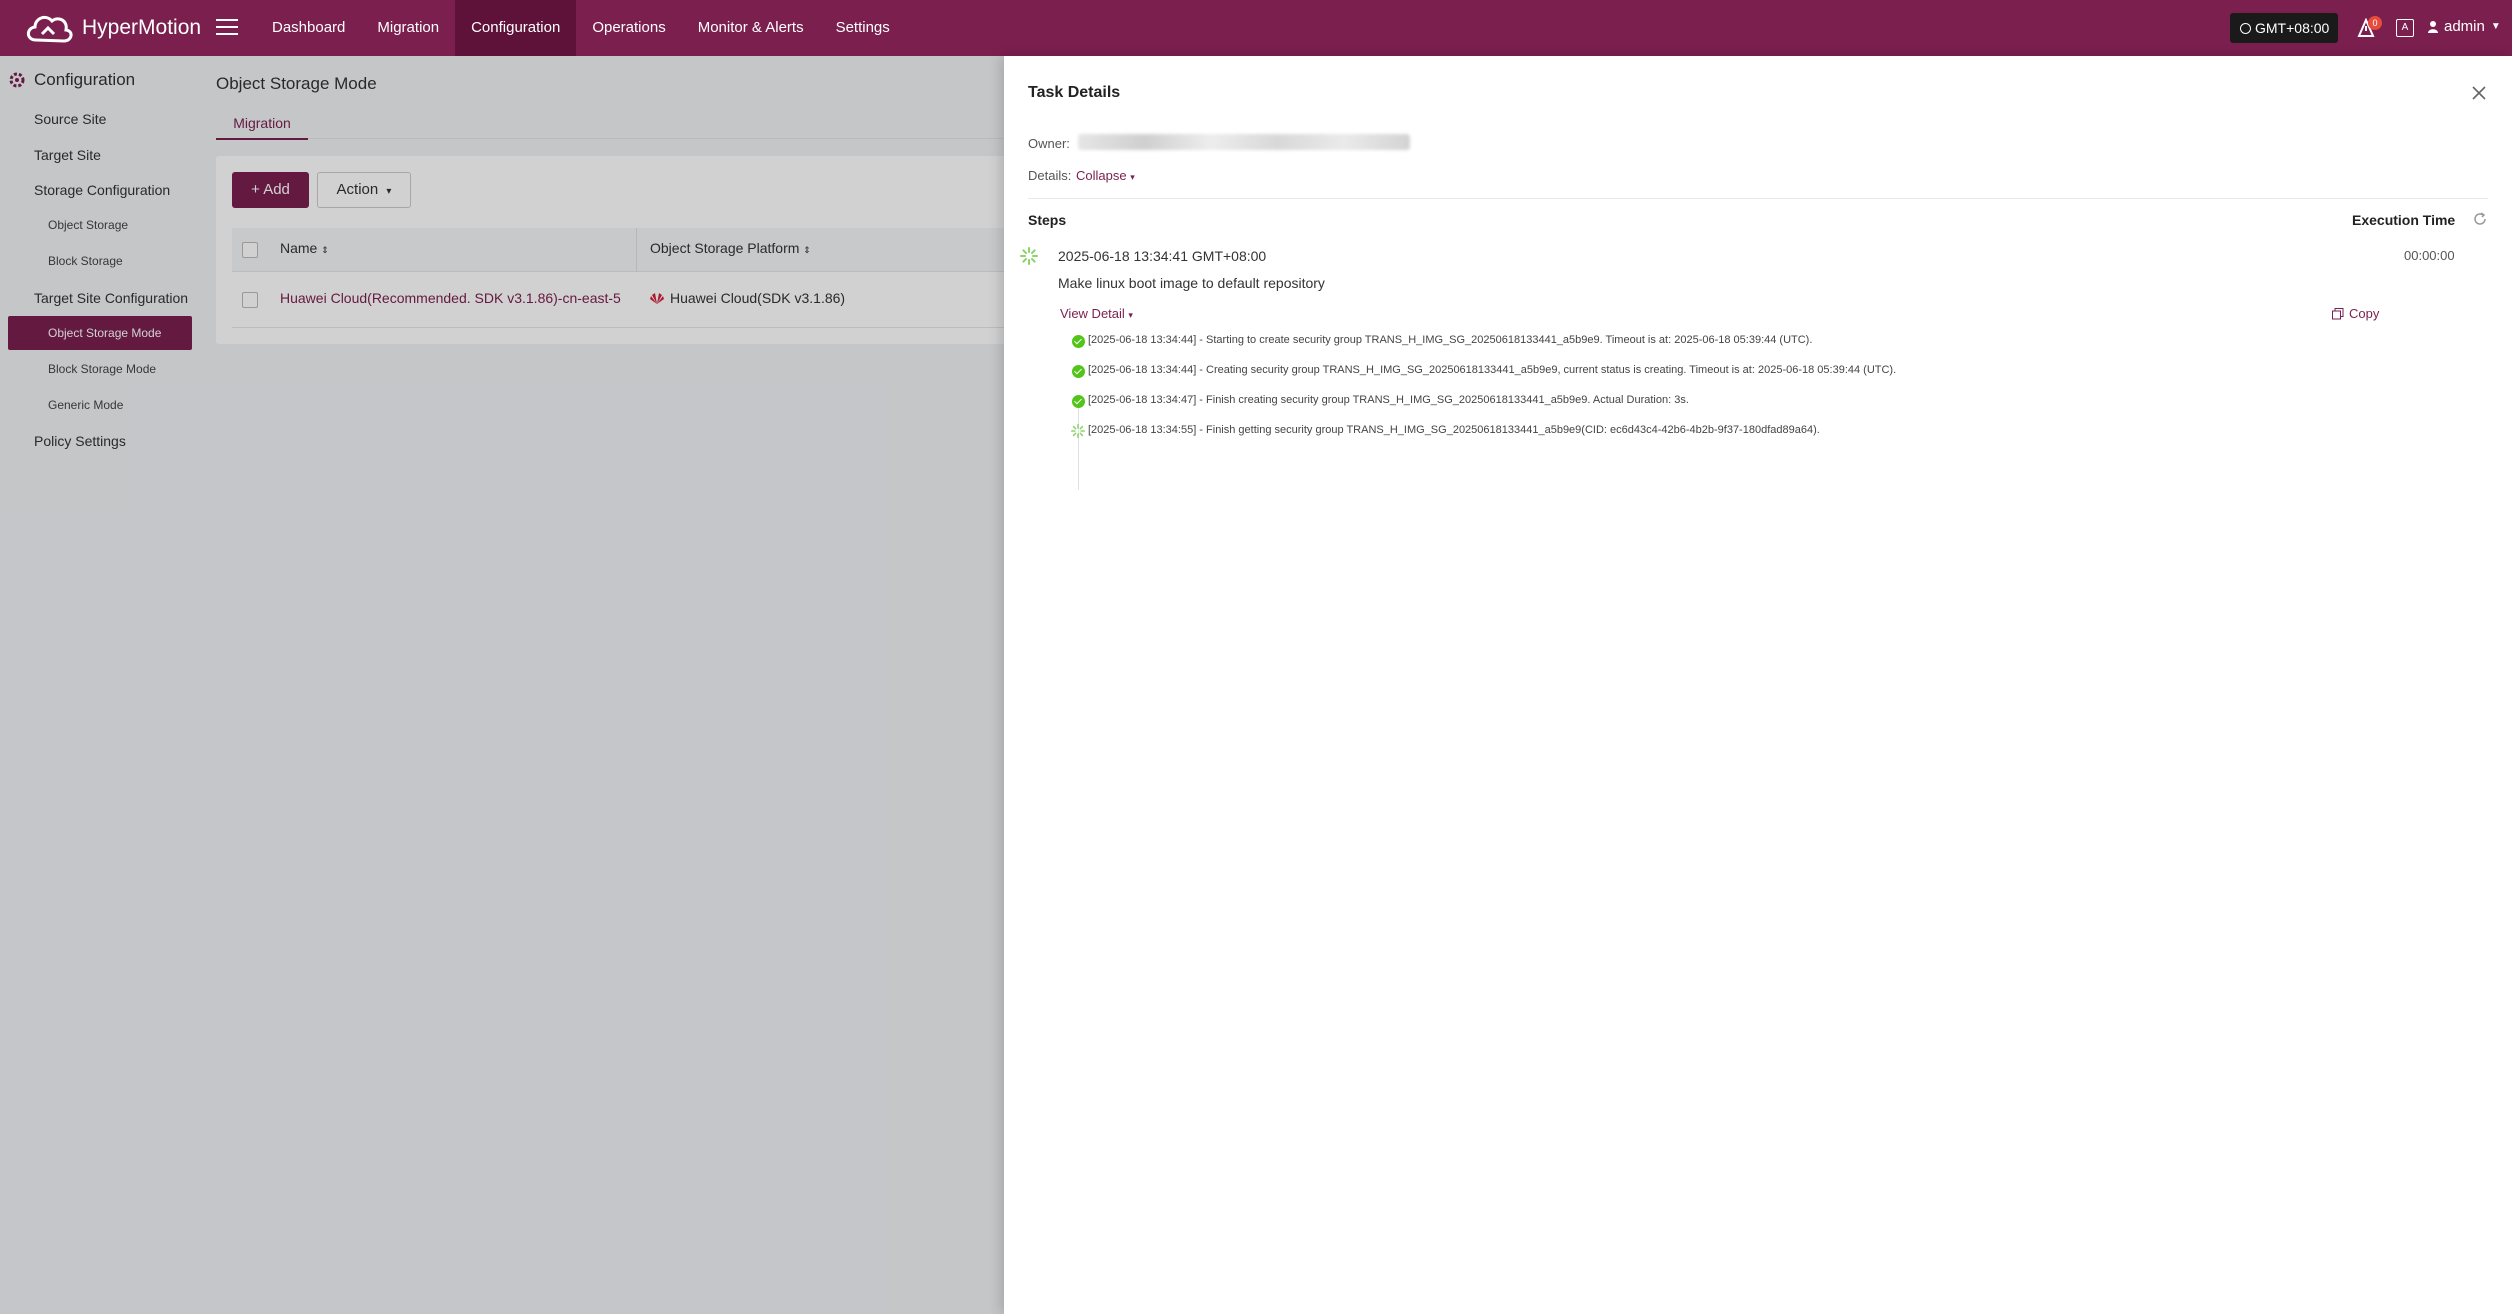  What do you see at coordinates (308, 28) in the screenshot?
I see `nav-dashboard: Dashboard` at bounding box center [308, 28].